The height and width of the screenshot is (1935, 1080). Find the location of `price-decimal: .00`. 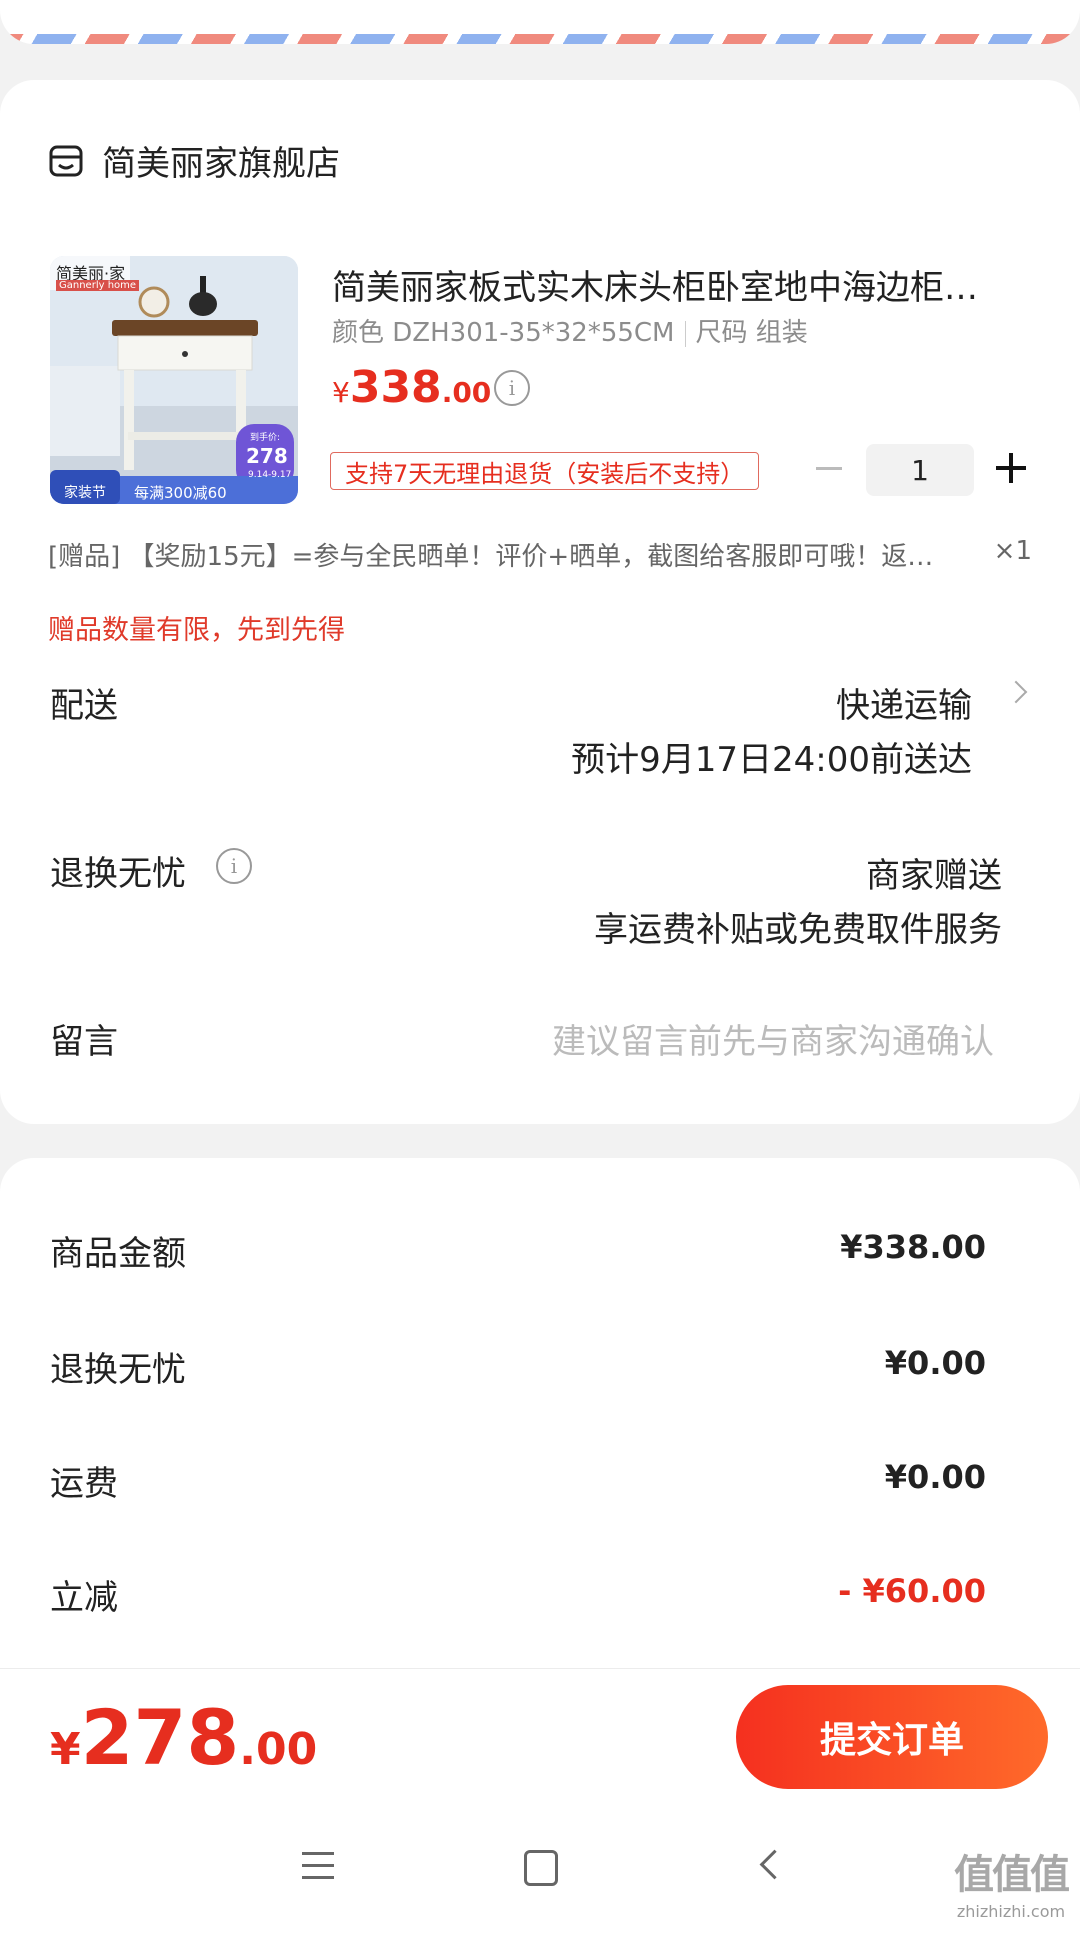

price-decimal: .00 is located at coordinates (466, 392).